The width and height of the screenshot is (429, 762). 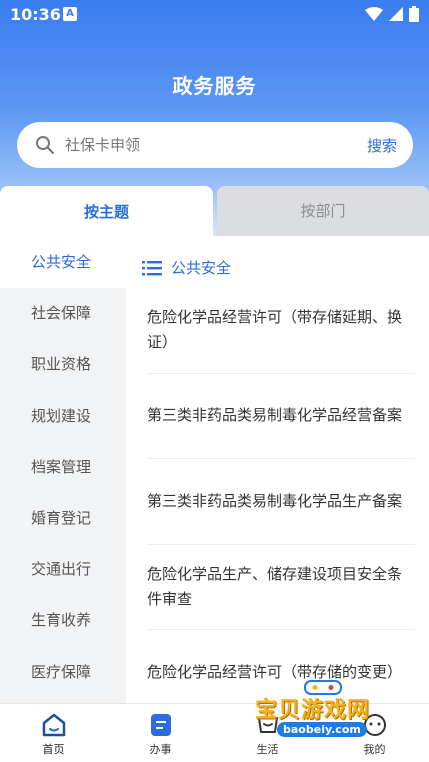 I want to click on sidebar-item-transportation: 交通出行, so click(x=63, y=569).